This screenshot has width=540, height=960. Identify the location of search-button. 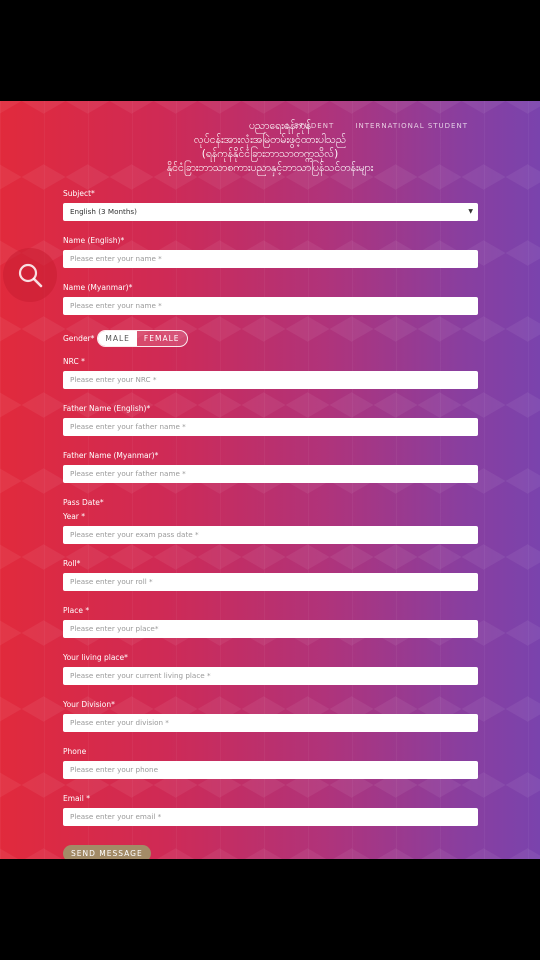
(30, 275).